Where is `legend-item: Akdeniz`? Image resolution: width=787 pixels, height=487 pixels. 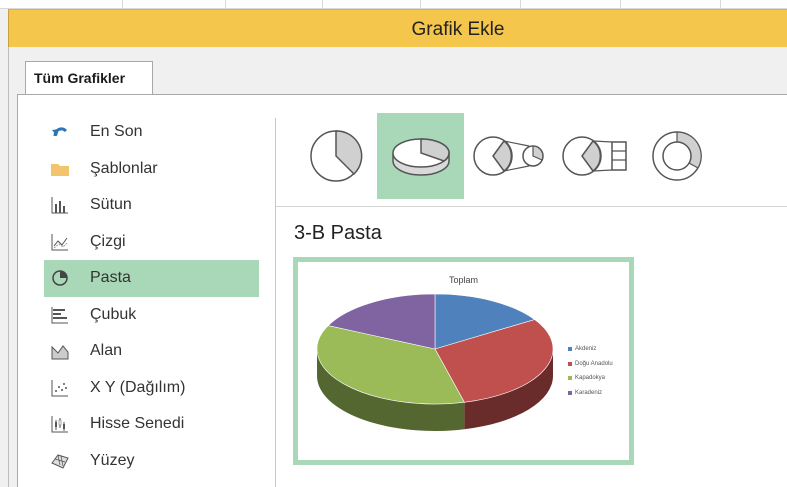 legend-item: Akdeniz is located at coordinates (590, 349).